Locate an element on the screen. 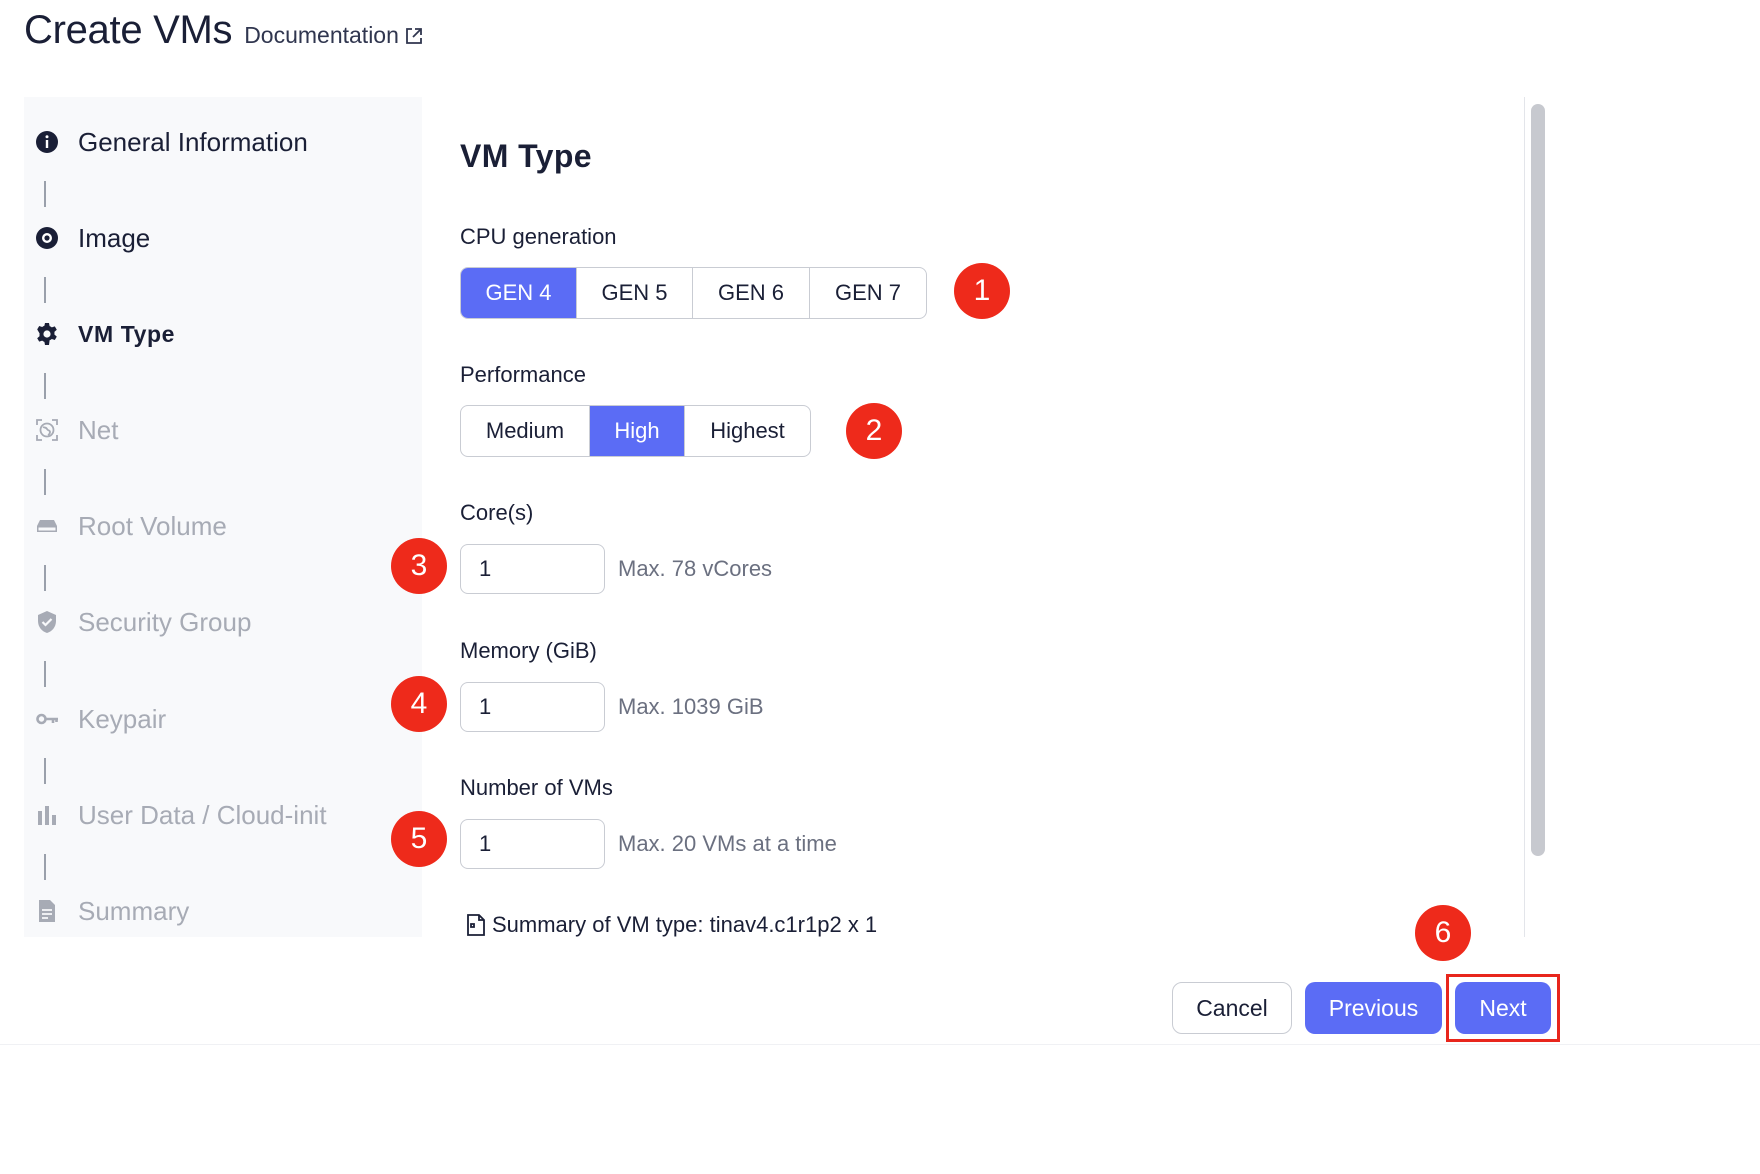 This screenshot has height=1174, width=1760. documentation-link: Documentation is located at coordinates (334, 35).